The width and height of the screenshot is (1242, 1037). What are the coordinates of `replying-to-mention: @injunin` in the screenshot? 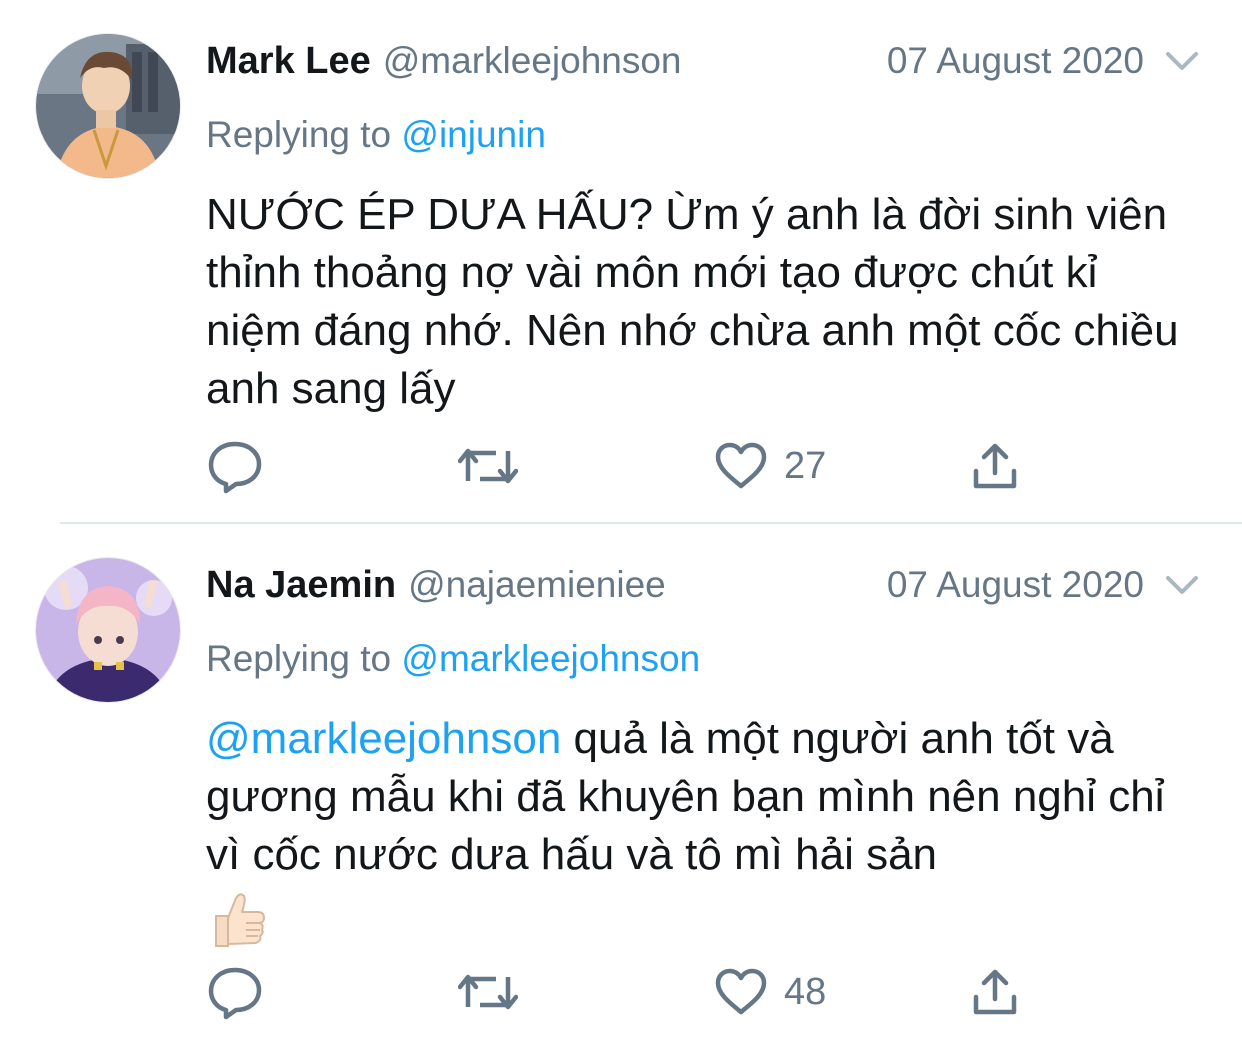 It's located at (473, 134).